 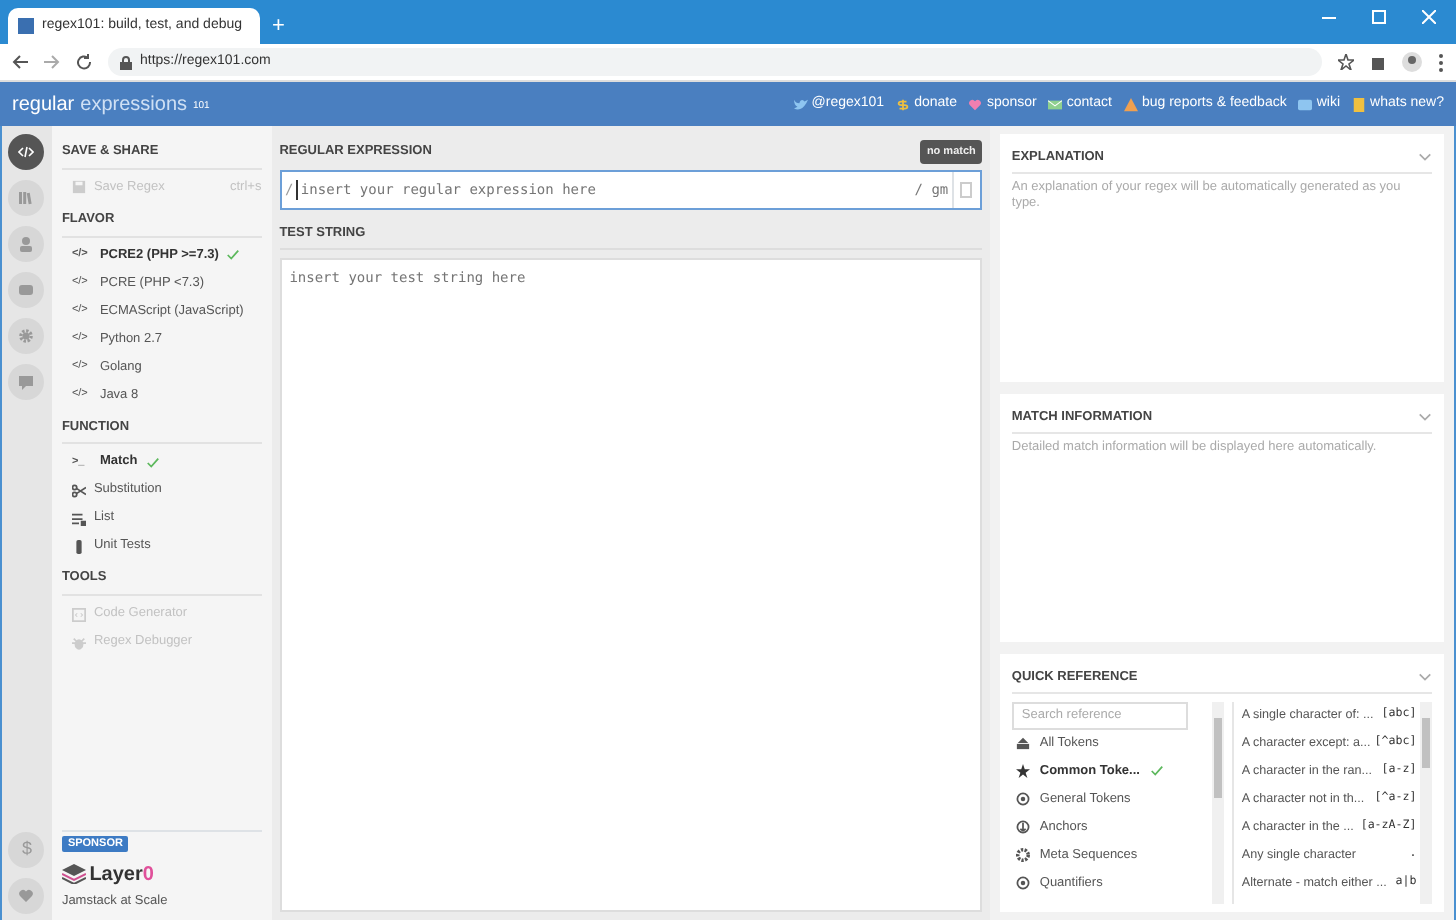 I want to click on sidebar-tab, so click(x=26, y=152).